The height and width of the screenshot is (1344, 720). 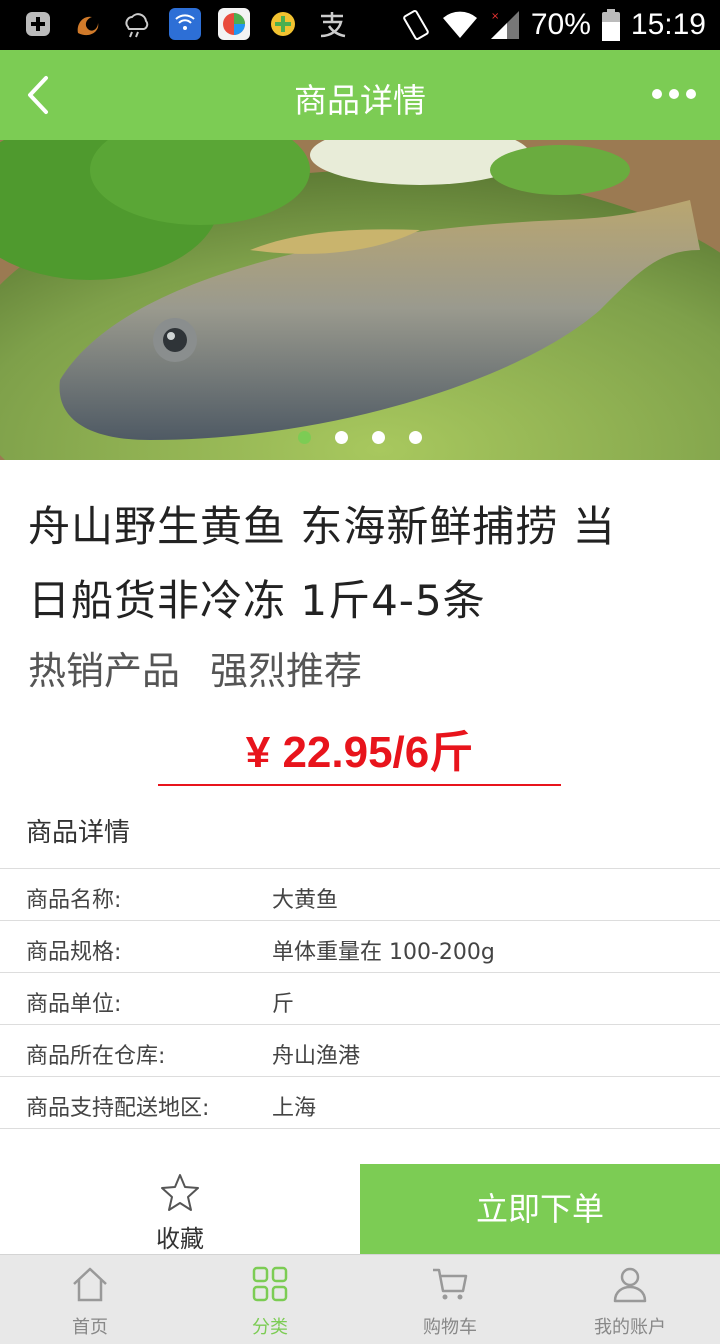 I want to click on product-tag: 热销产品, so click(x=104, y=671).